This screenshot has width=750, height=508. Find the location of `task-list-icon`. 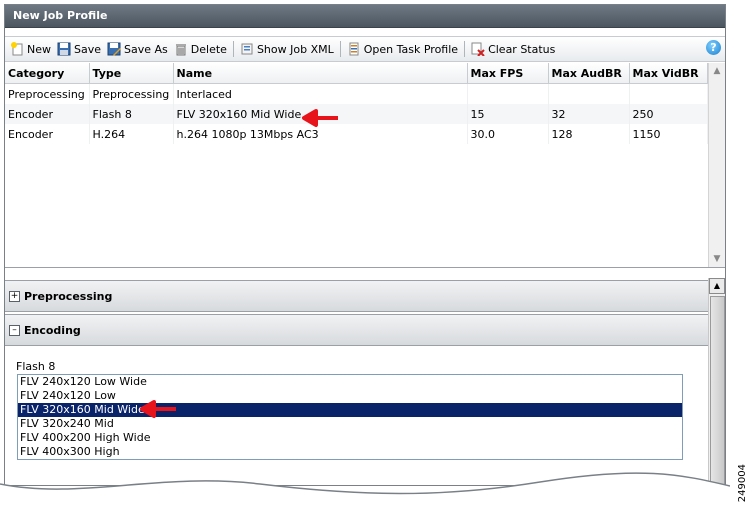

task-list-icon is located at coordinates (354, 49).